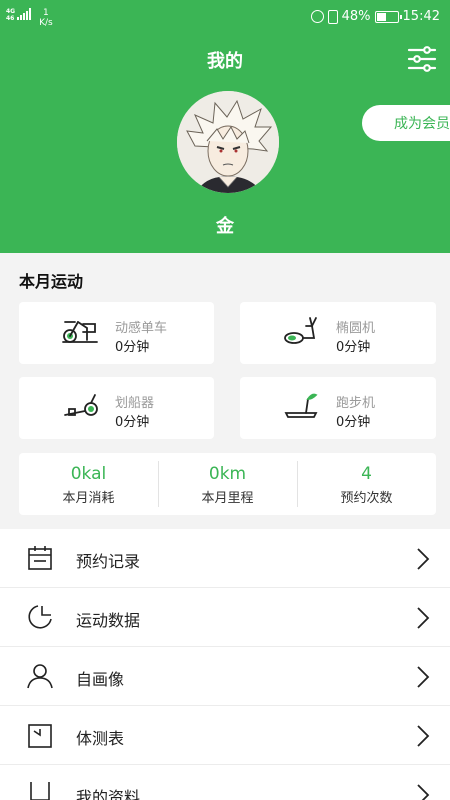 The image size is (450, 800). I want to click on menu-label: 我的资料, so click(108, 794).